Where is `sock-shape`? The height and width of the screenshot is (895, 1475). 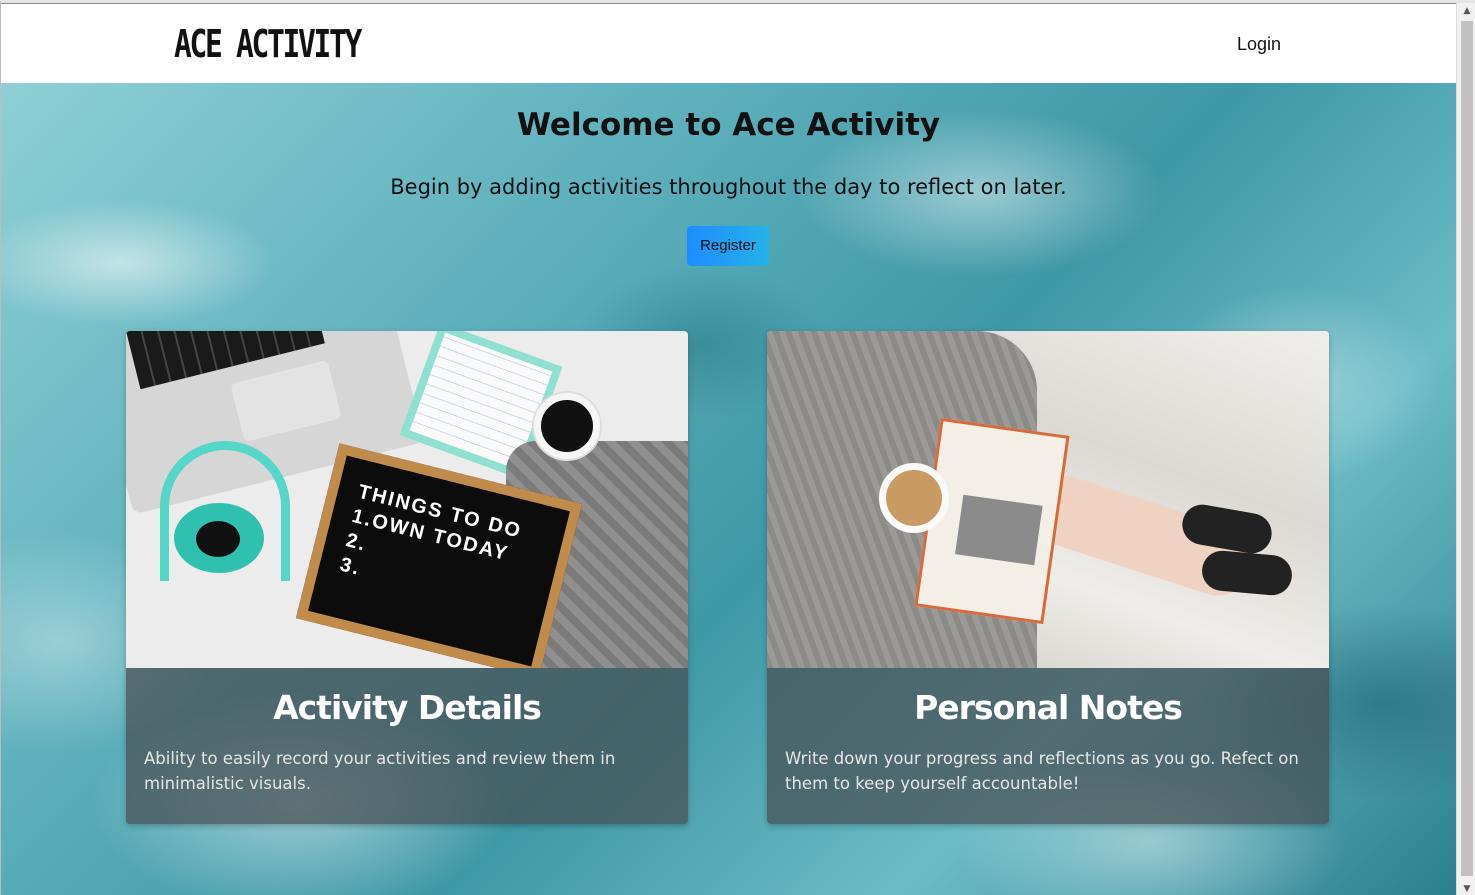
sock-shape is located at coordinates (1247, 573).